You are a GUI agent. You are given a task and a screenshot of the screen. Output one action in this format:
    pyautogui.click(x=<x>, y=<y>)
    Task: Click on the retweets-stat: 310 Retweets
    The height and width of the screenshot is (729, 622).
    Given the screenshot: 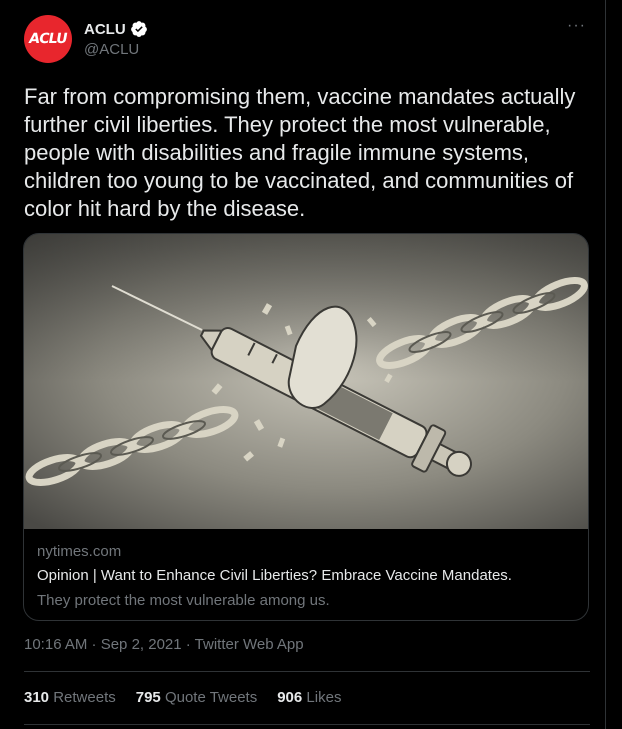 What is the action you would take?
    pyautogui.click(x=70, y=697)
    